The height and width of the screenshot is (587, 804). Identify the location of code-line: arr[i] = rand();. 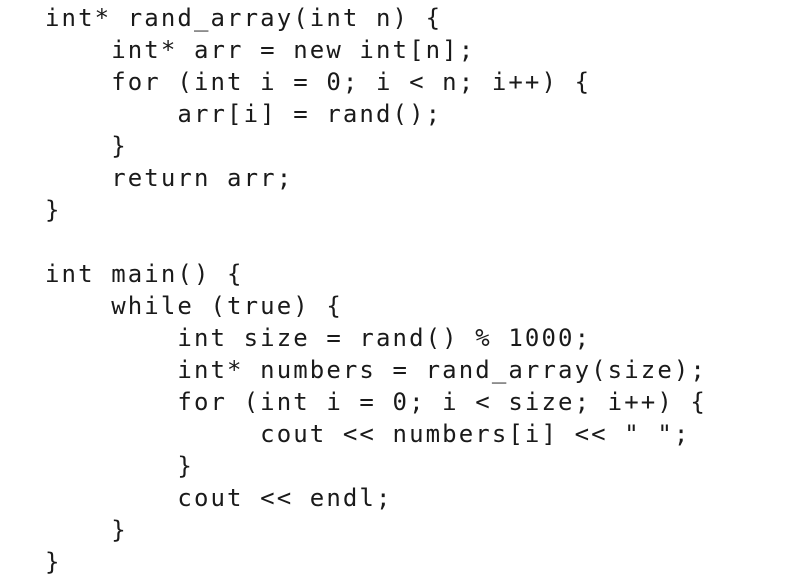
(244, 114).